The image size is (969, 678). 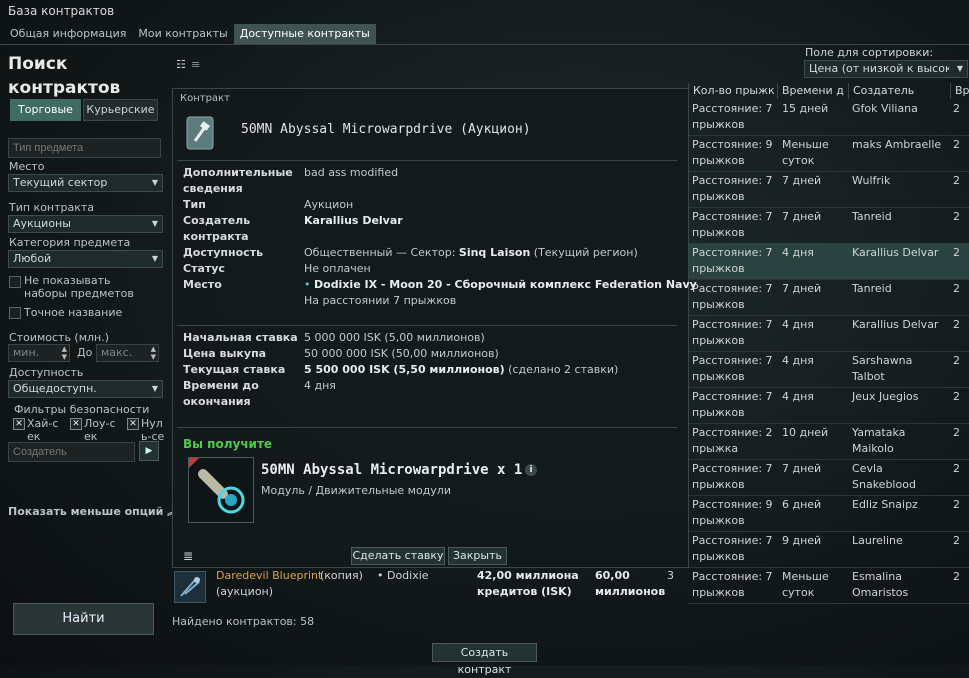 What do you see at coordinates (805, 144) in the screenshot?
I see `row-cell-time1: Меньше` at bounding box center [805, 144].